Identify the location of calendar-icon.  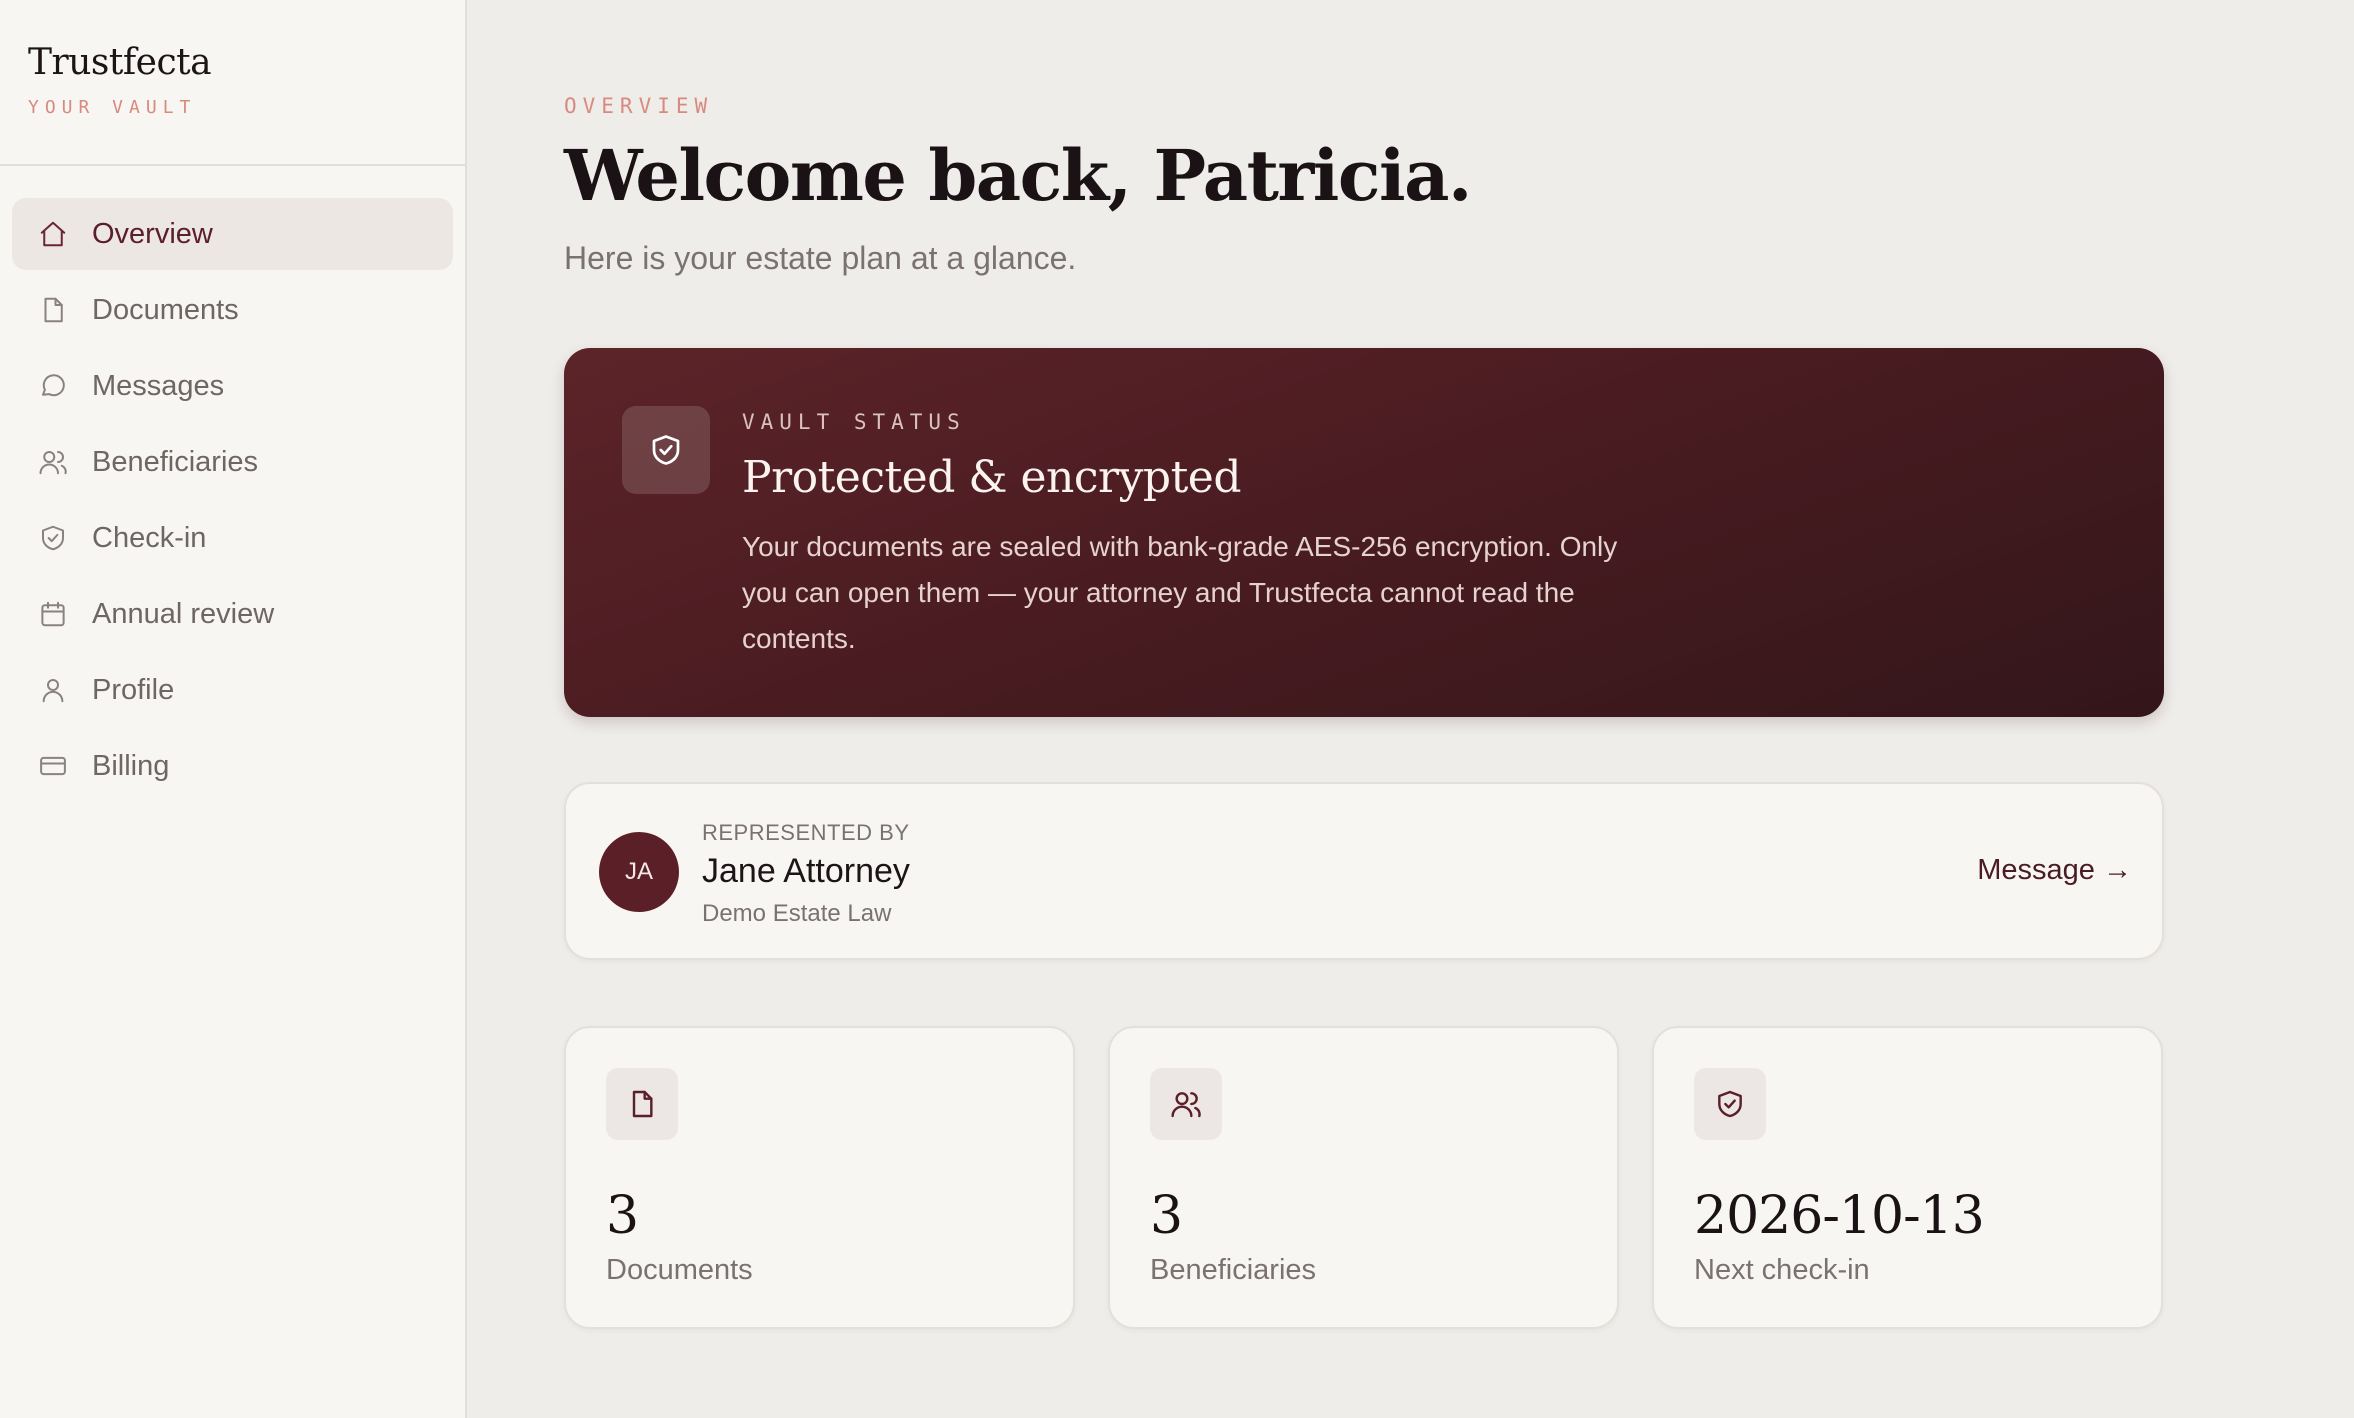
(53, 614).